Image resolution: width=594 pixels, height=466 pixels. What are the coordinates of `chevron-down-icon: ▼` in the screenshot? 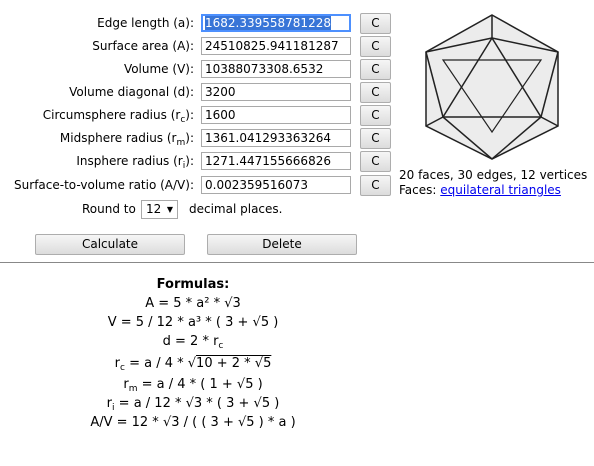 It's located at (169, 209).